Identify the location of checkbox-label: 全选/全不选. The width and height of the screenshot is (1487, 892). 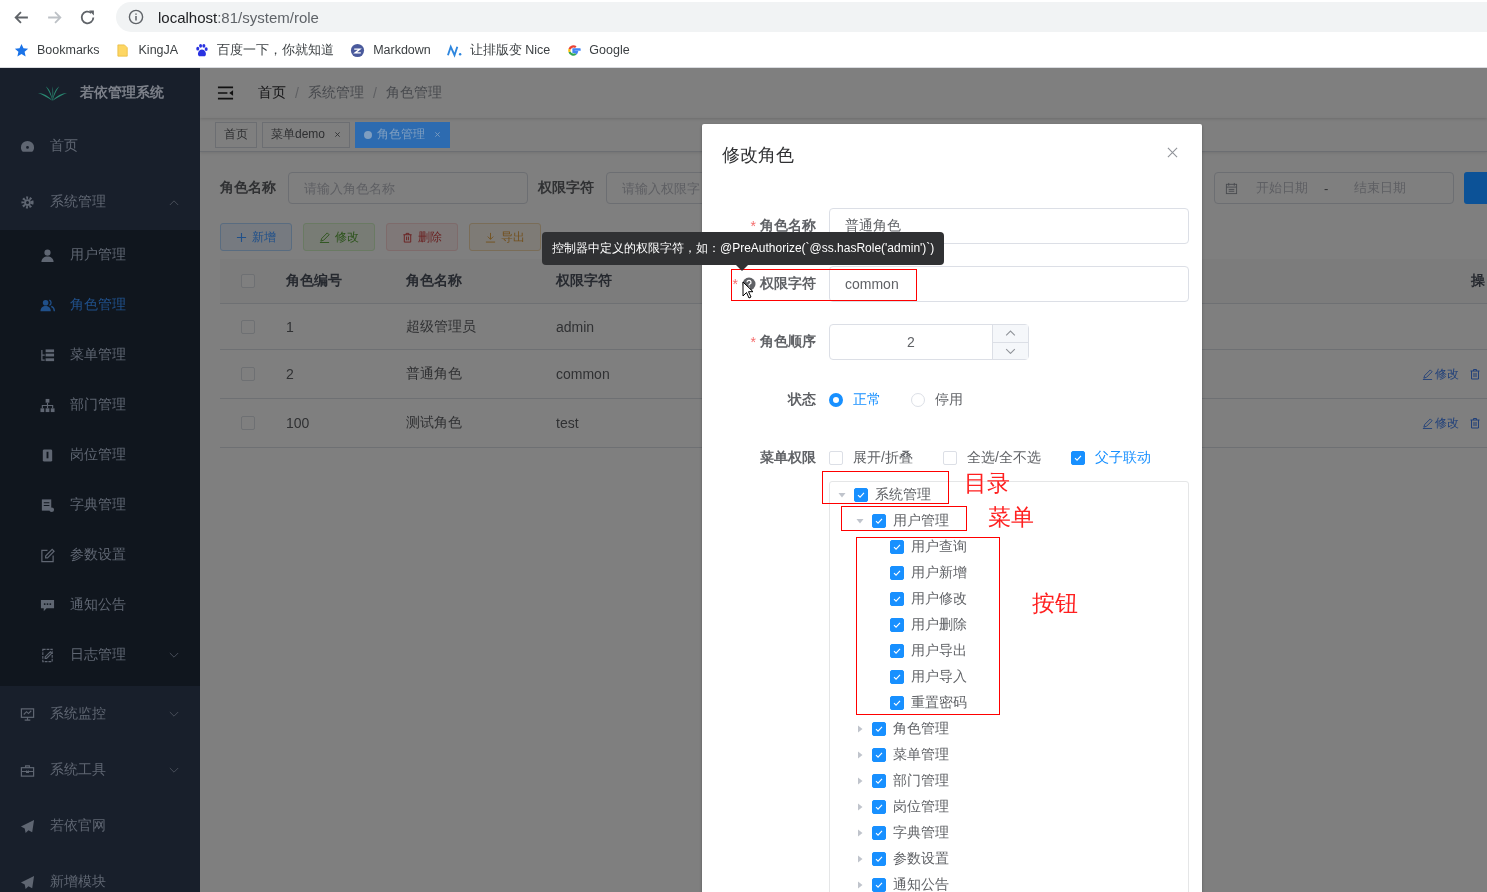
(1003, 458).